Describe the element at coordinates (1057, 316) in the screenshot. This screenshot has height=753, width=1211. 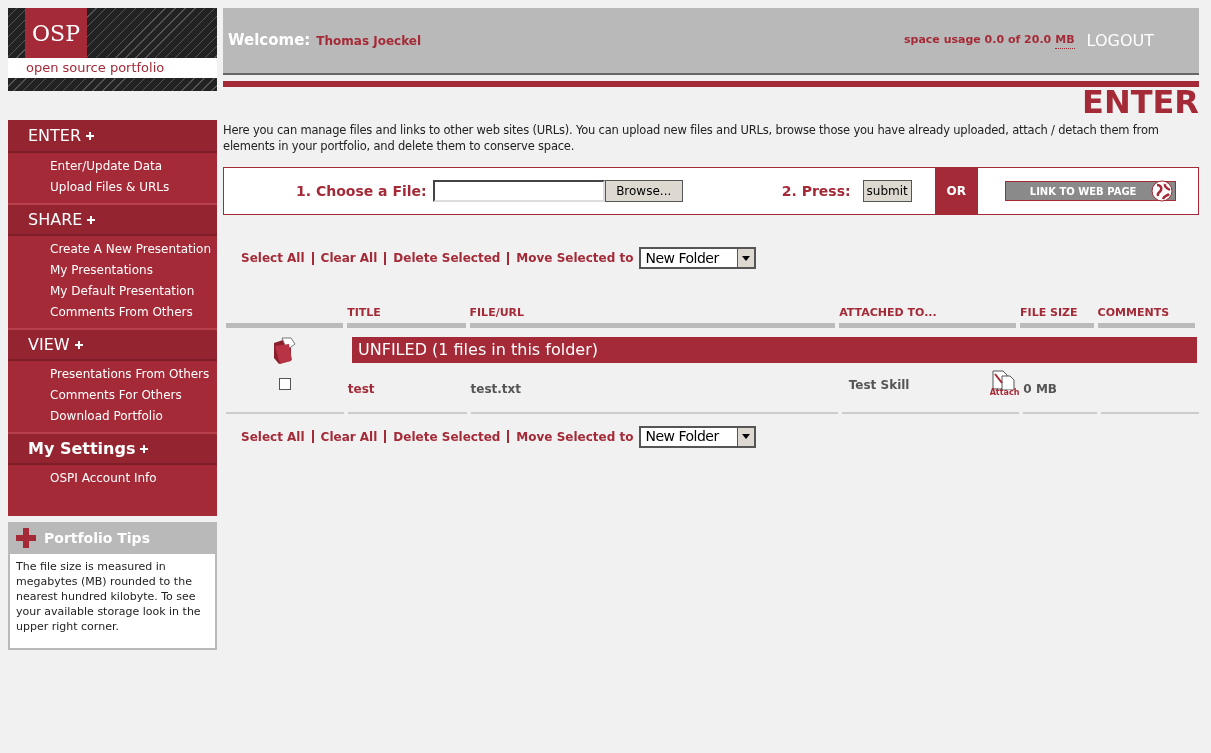
I see `column-header: FILE SIZE` at that location.